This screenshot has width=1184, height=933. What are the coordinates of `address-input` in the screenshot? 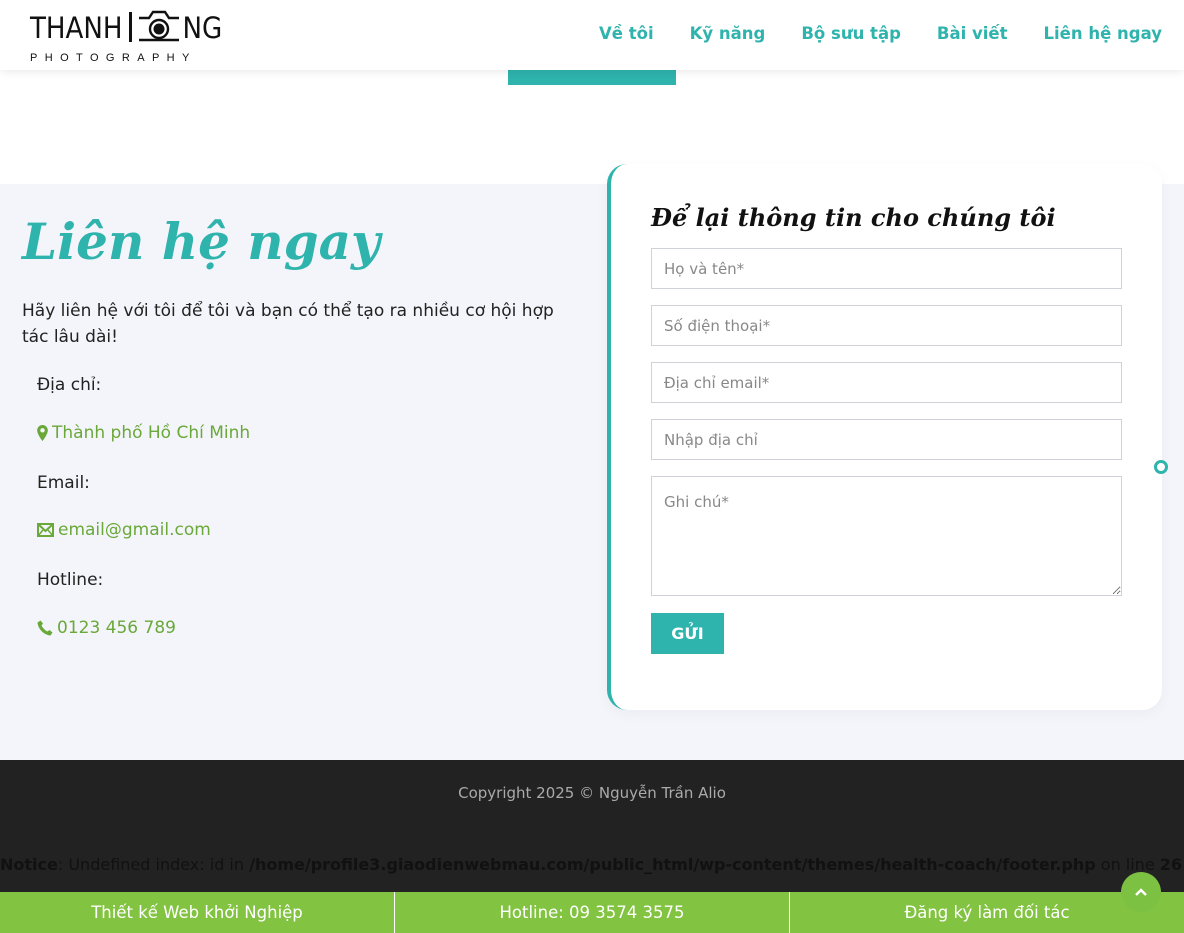 It's located at (886, 439).